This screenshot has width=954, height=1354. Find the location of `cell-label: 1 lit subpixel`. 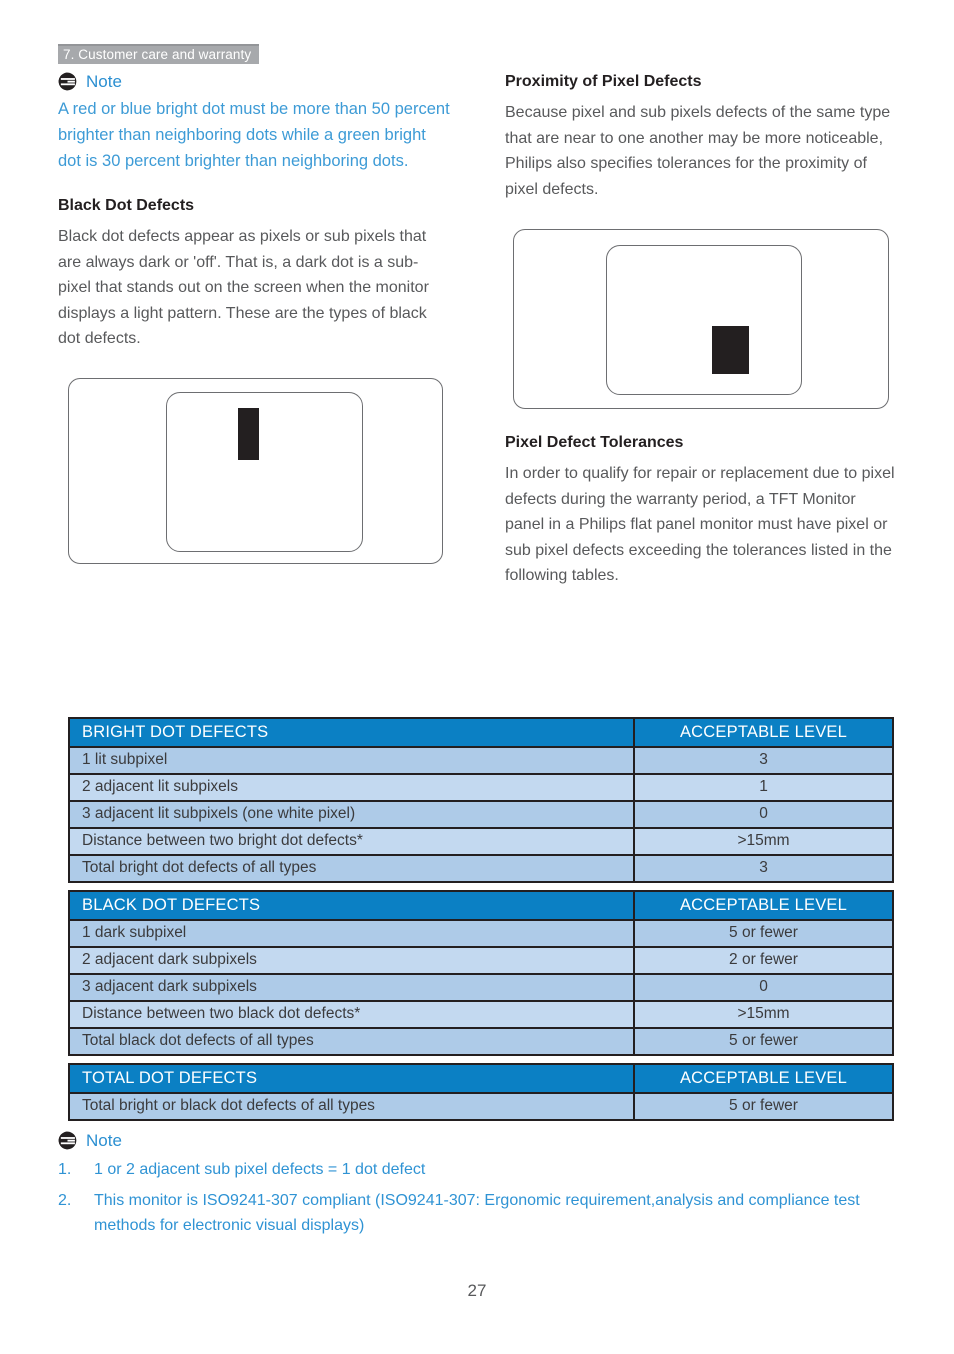

cell-label: 1 lit subpixel is located at coordinates (351, 760).